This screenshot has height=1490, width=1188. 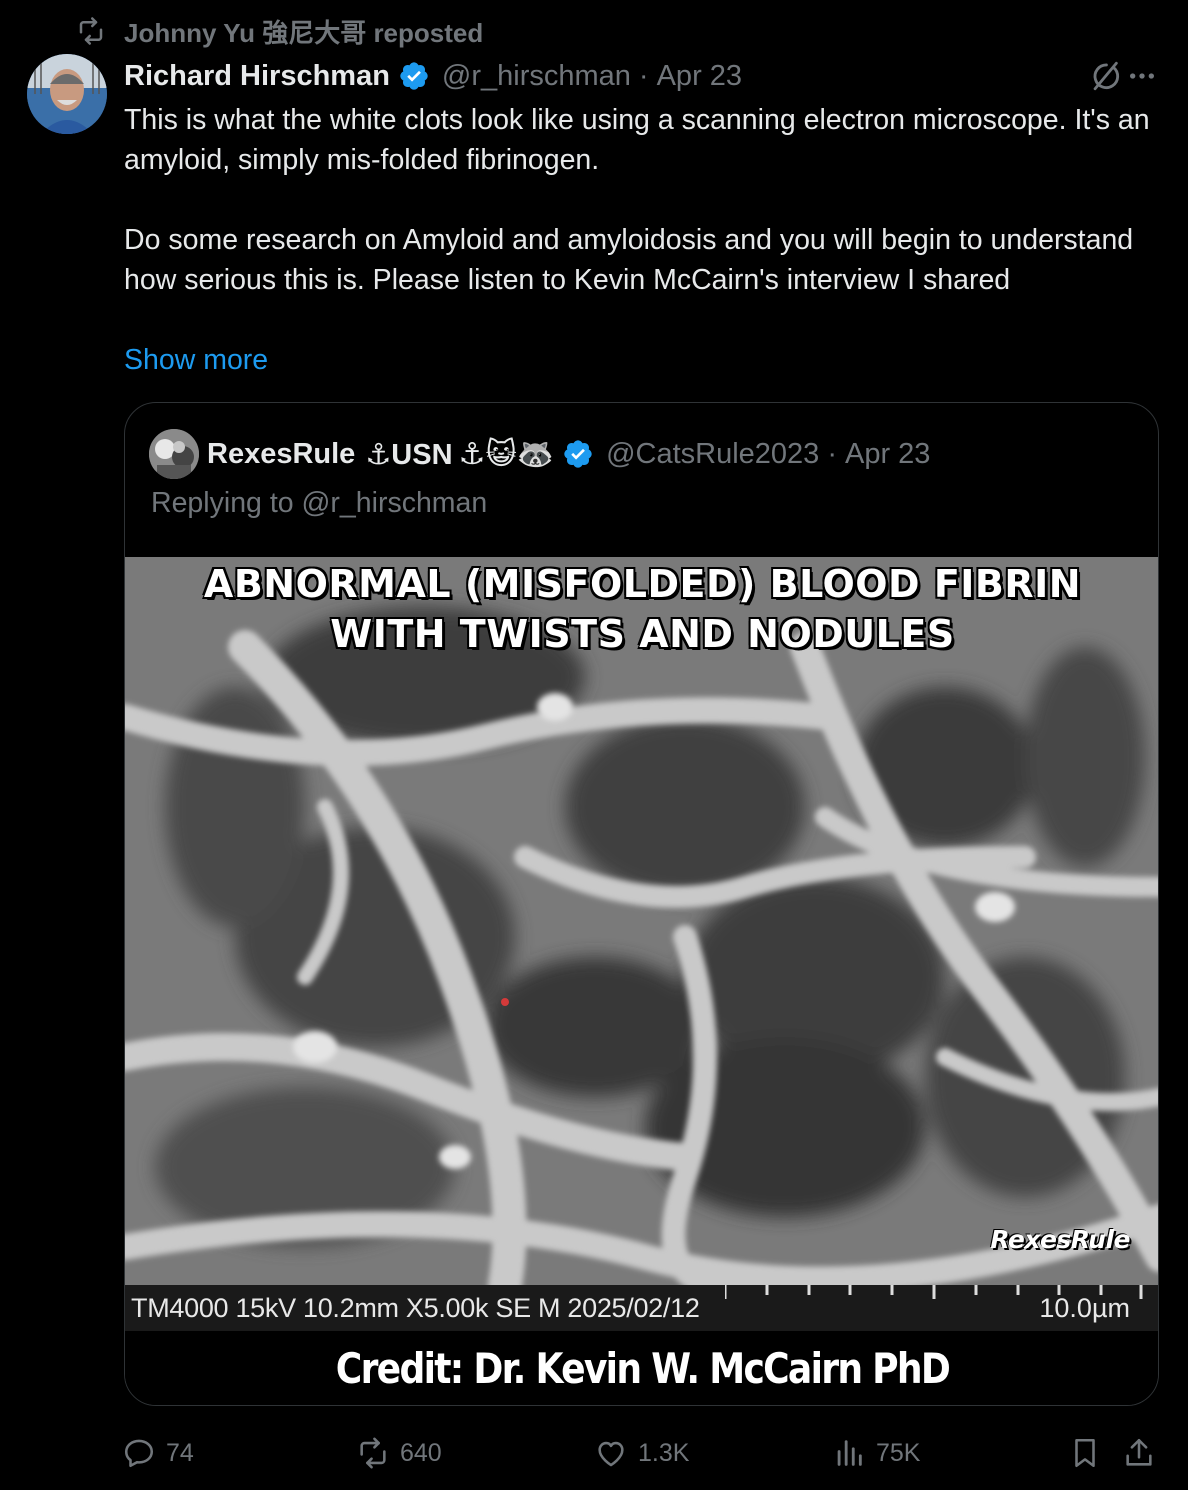 I want to click on bookmark-button, so click(x=1085, y=1453).